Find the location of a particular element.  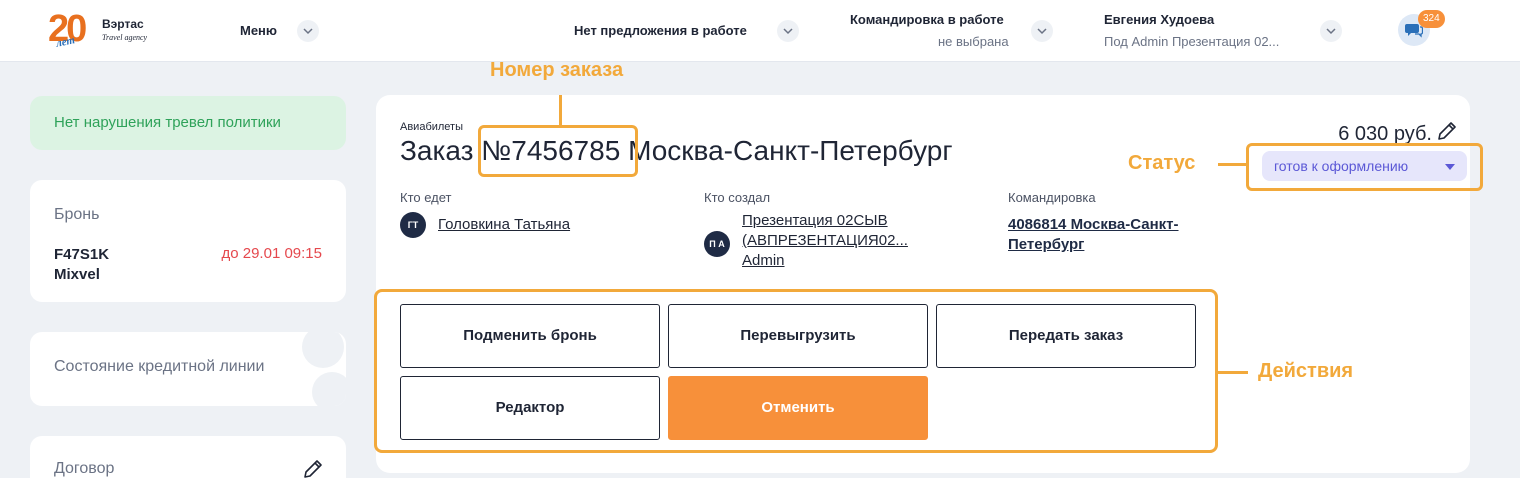

business-trip-label: Командировка is located at coordinates (1052, 197).